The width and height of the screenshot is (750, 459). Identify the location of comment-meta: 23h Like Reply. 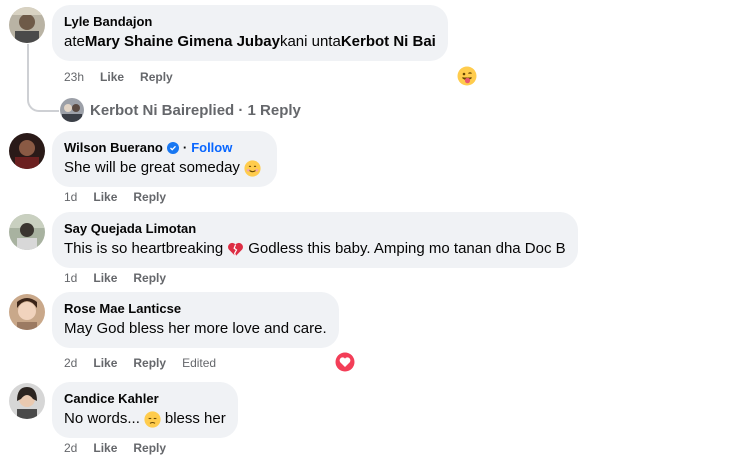
(118, 77).